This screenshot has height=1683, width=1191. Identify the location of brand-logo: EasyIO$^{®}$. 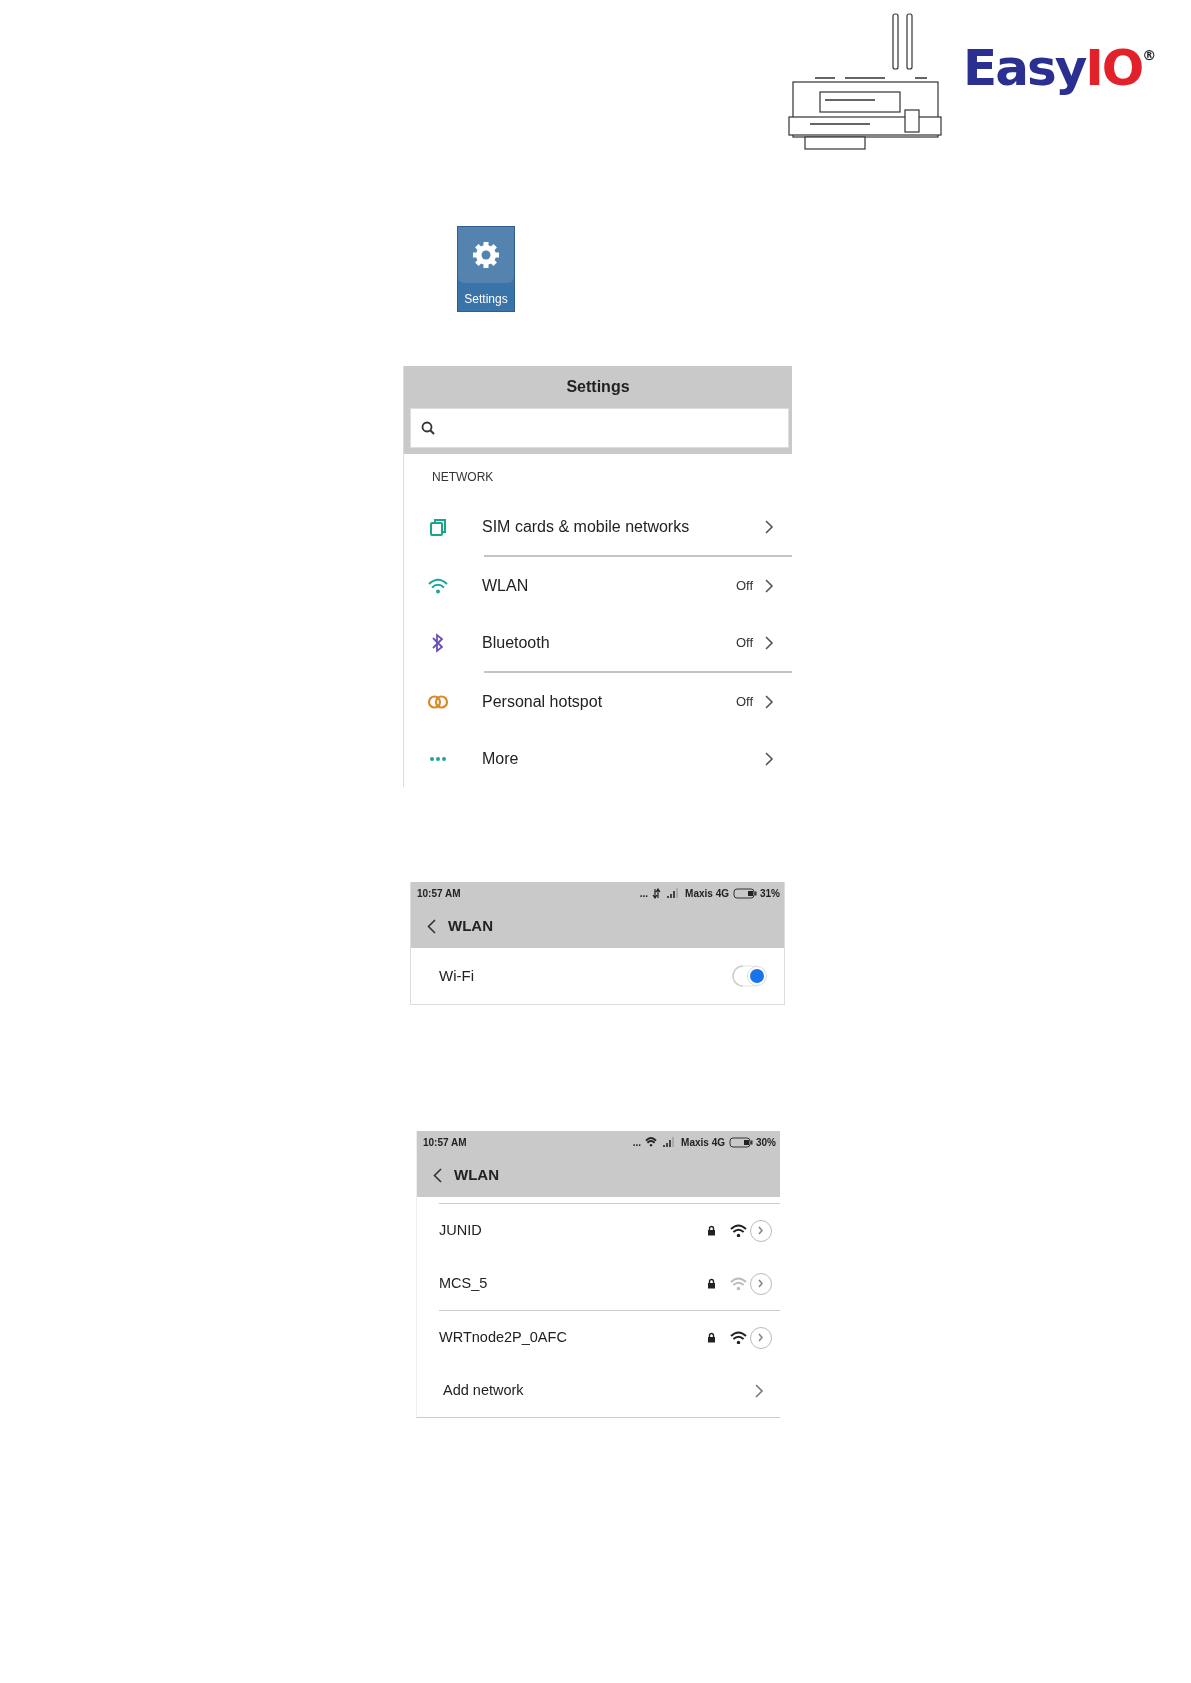
(1060, 68).